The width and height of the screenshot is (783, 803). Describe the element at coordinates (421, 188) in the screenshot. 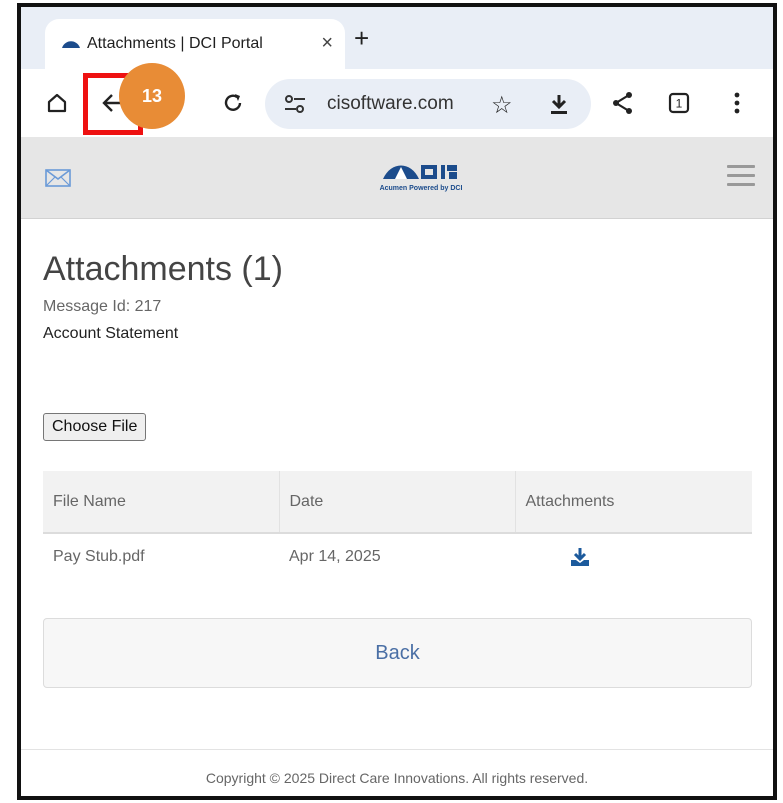

I see `logo-tagline: Acumen Powered by DCI` at that location.